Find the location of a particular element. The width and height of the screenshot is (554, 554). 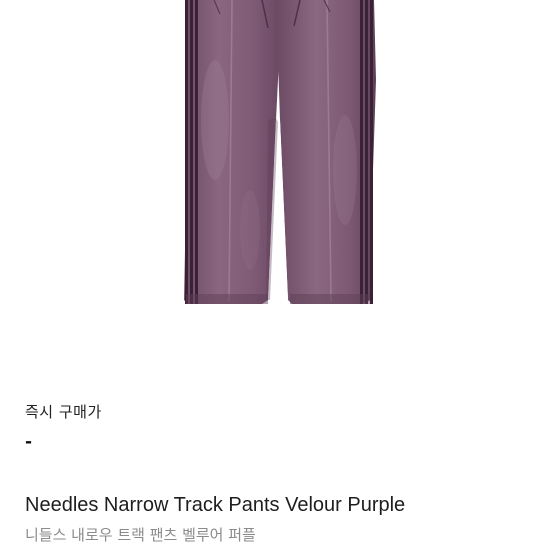

product-name-english: Needles Narrow Track Pants Velour Purple is located at coordinates (215, 505).